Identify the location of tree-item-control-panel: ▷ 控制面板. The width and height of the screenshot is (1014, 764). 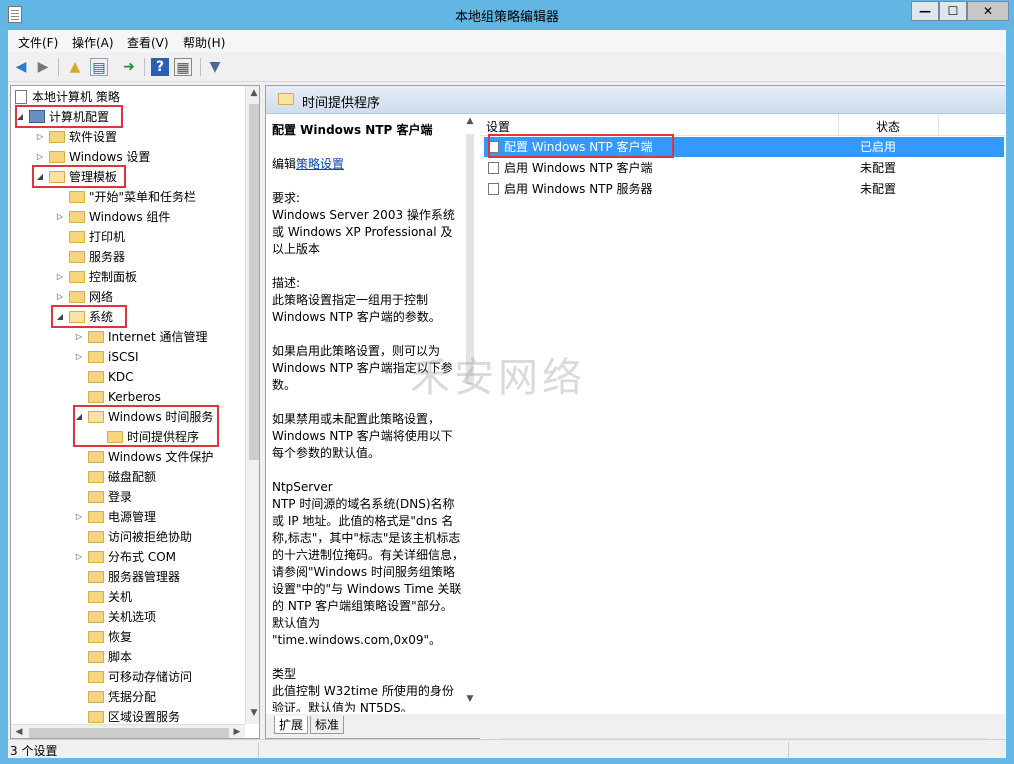
(96, 277).